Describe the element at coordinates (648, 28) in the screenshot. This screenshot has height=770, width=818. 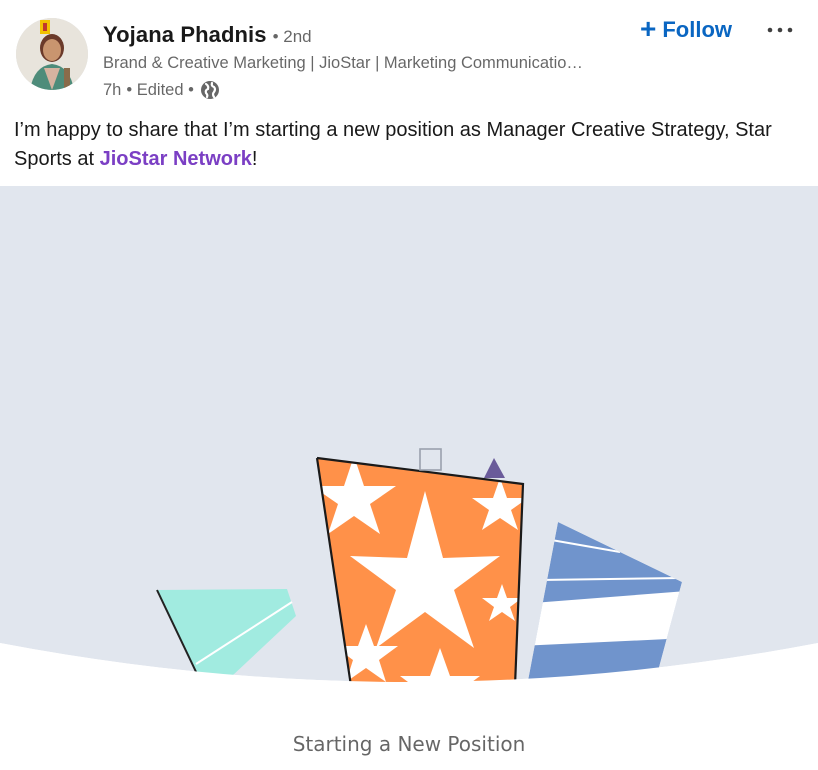
I see `plus-icon: +` at that location.